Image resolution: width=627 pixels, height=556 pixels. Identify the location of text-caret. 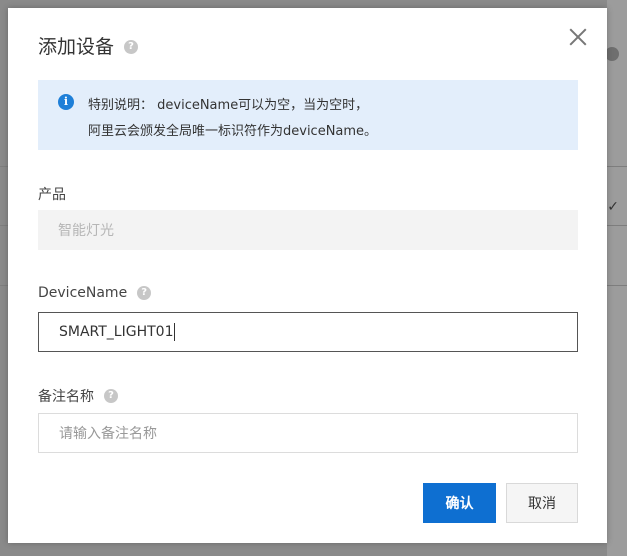
(175, 332).